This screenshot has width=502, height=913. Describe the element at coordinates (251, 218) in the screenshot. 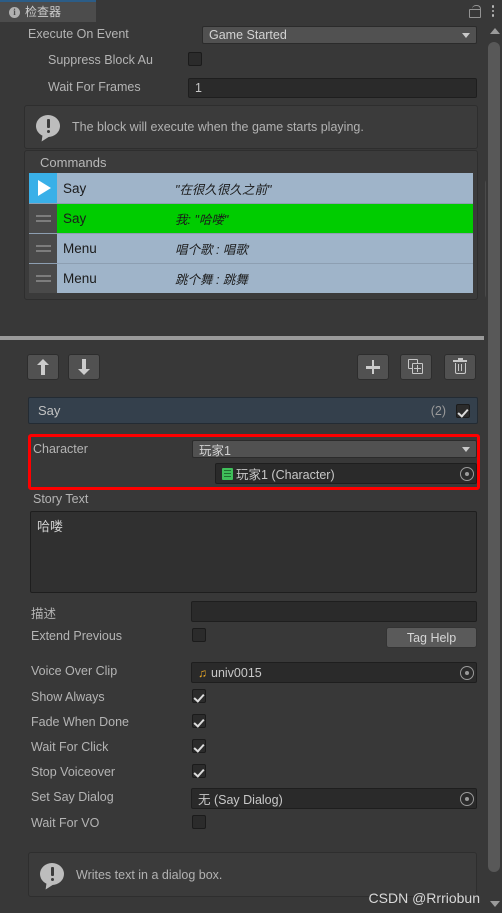

I see `command-row-1: Say 我: "哈喽"` at that location.